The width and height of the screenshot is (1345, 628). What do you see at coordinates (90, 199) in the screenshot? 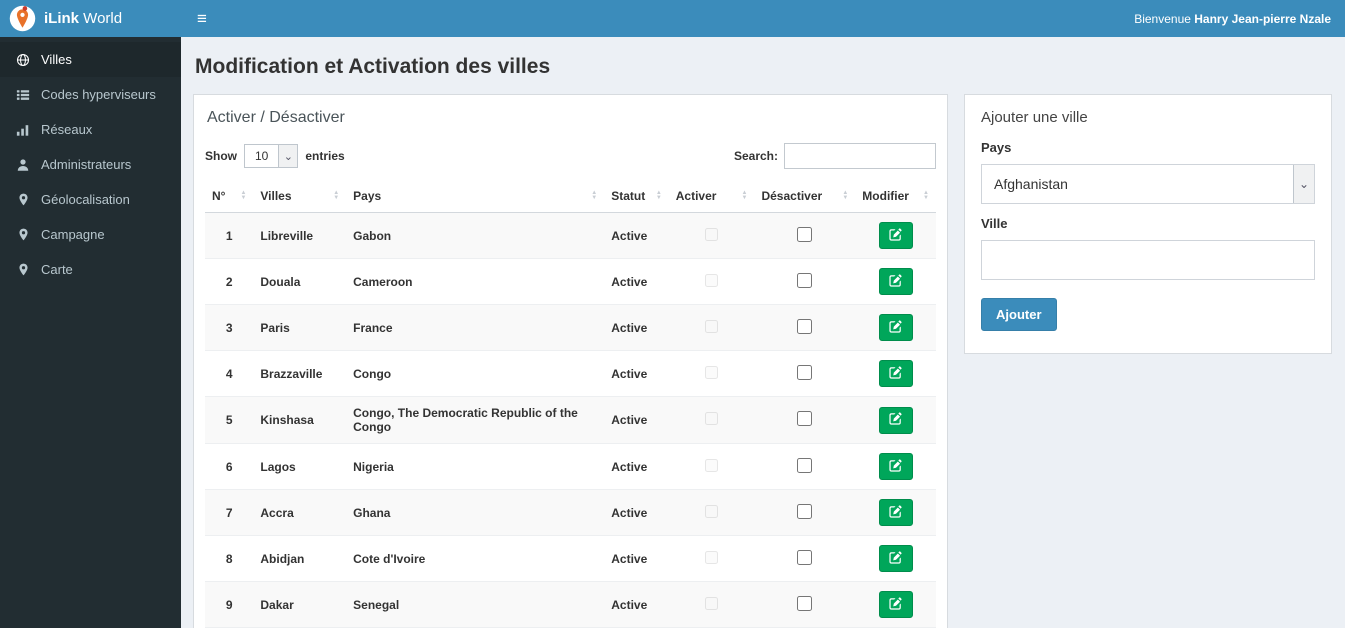
I see `sidebar-item-geolocalisation: Géolocalisation` at bounding box center [90, 199].